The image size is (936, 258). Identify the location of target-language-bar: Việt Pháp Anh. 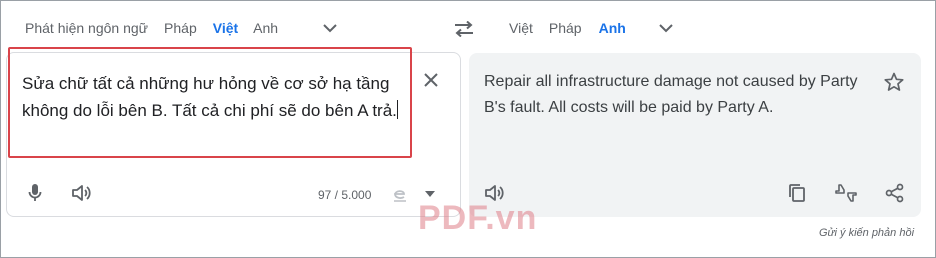
(717, 28).